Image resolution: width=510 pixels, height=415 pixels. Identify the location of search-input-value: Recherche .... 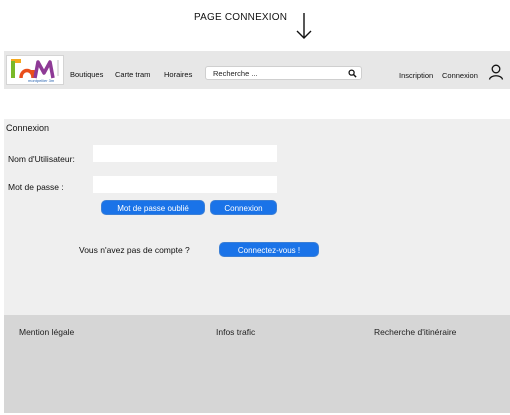
(235, 73).